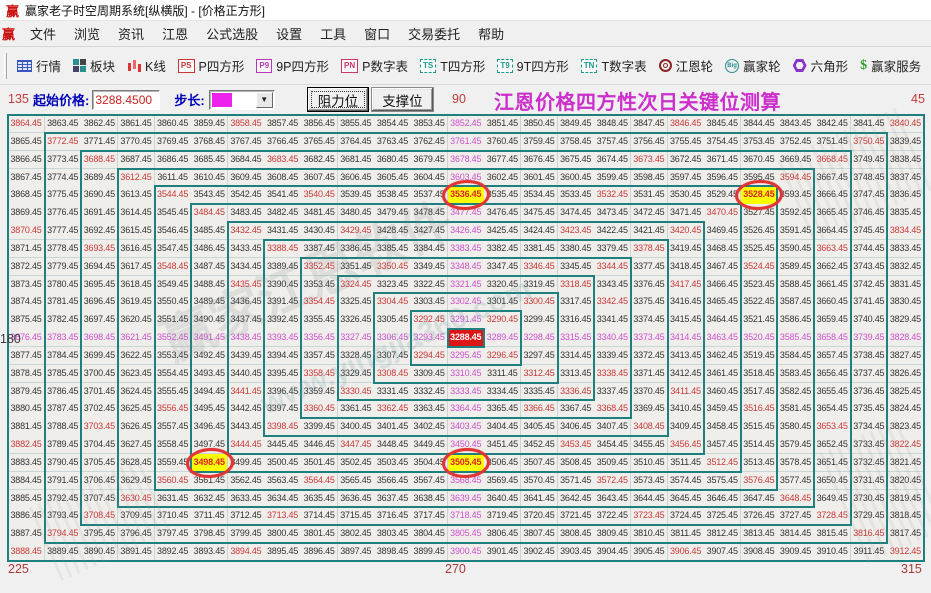 This screenshot has width=931, height=593. I want to click on grid-cell: 3758.45, so click(576, 142).